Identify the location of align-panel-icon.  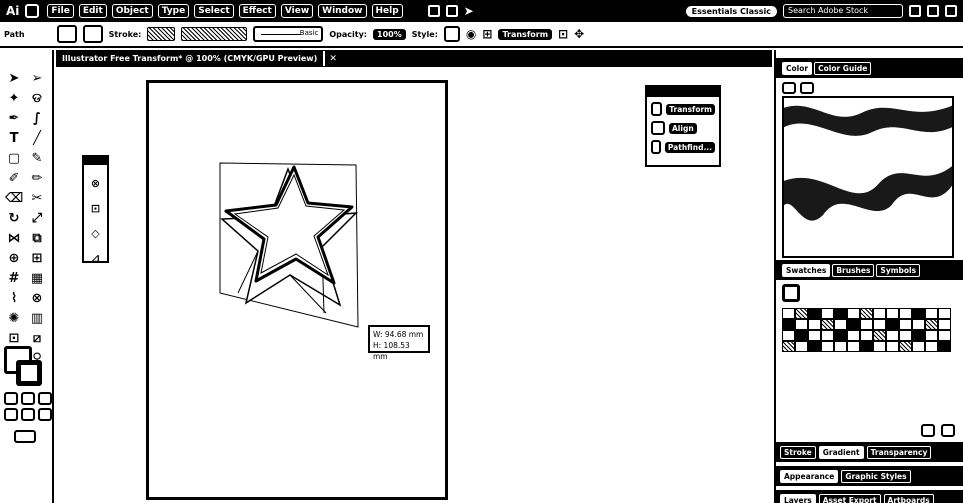
(658, 128).